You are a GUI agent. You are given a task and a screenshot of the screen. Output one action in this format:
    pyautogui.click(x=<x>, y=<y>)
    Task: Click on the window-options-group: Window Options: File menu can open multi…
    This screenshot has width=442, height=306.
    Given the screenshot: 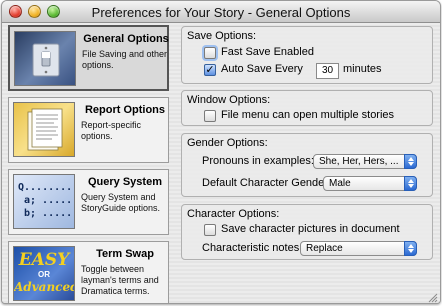 What is the action you would take?
    pyautogui.click(x=307, y=108)
    